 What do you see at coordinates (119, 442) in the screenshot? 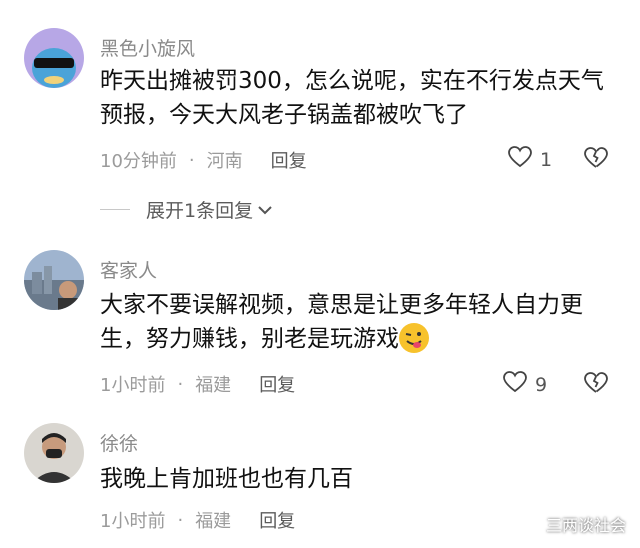
I see `username: 徐徐` at bounding box center [119, 442].